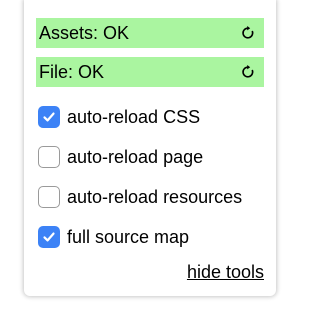  I want to click on auto-reload-page-checkbox, so click(49, 157).